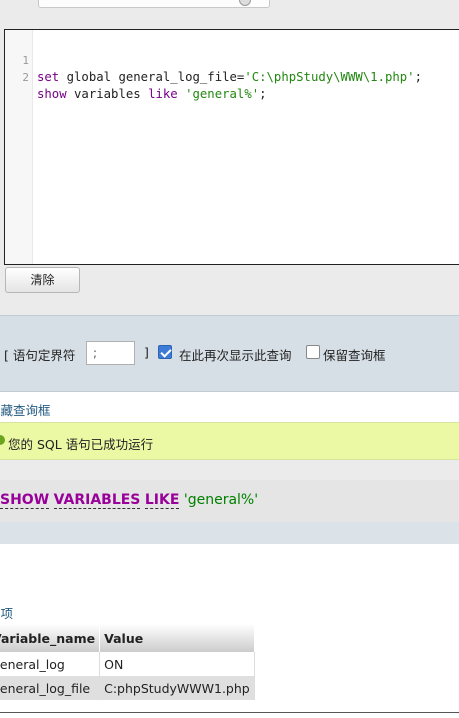 The height and width of the screenshot is (718, 459). Describe the element at coordinates (25, 77) in the screenshot. I see `line-number: 2` at that location.